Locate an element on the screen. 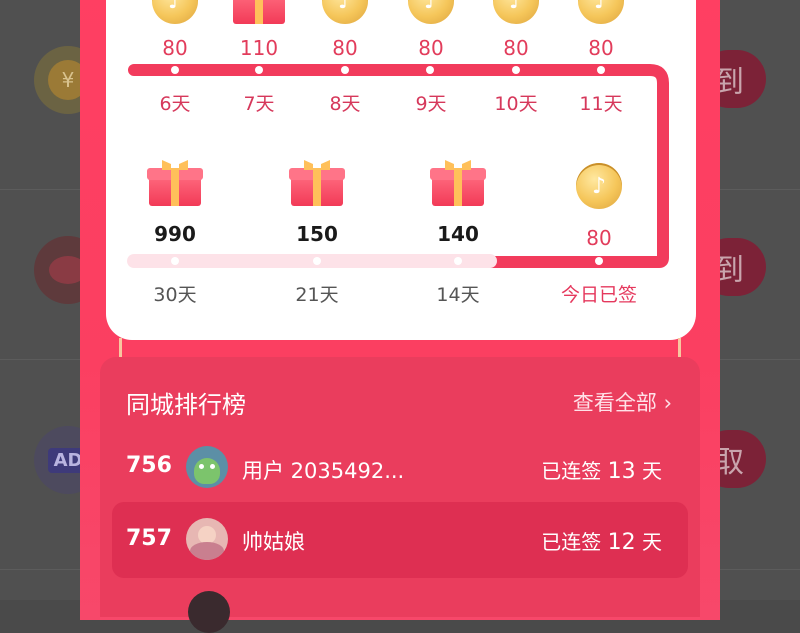 The height and width of the screenshot is (633, 800). reward-today: ♪ 80 is located at coordinates (599, 206).